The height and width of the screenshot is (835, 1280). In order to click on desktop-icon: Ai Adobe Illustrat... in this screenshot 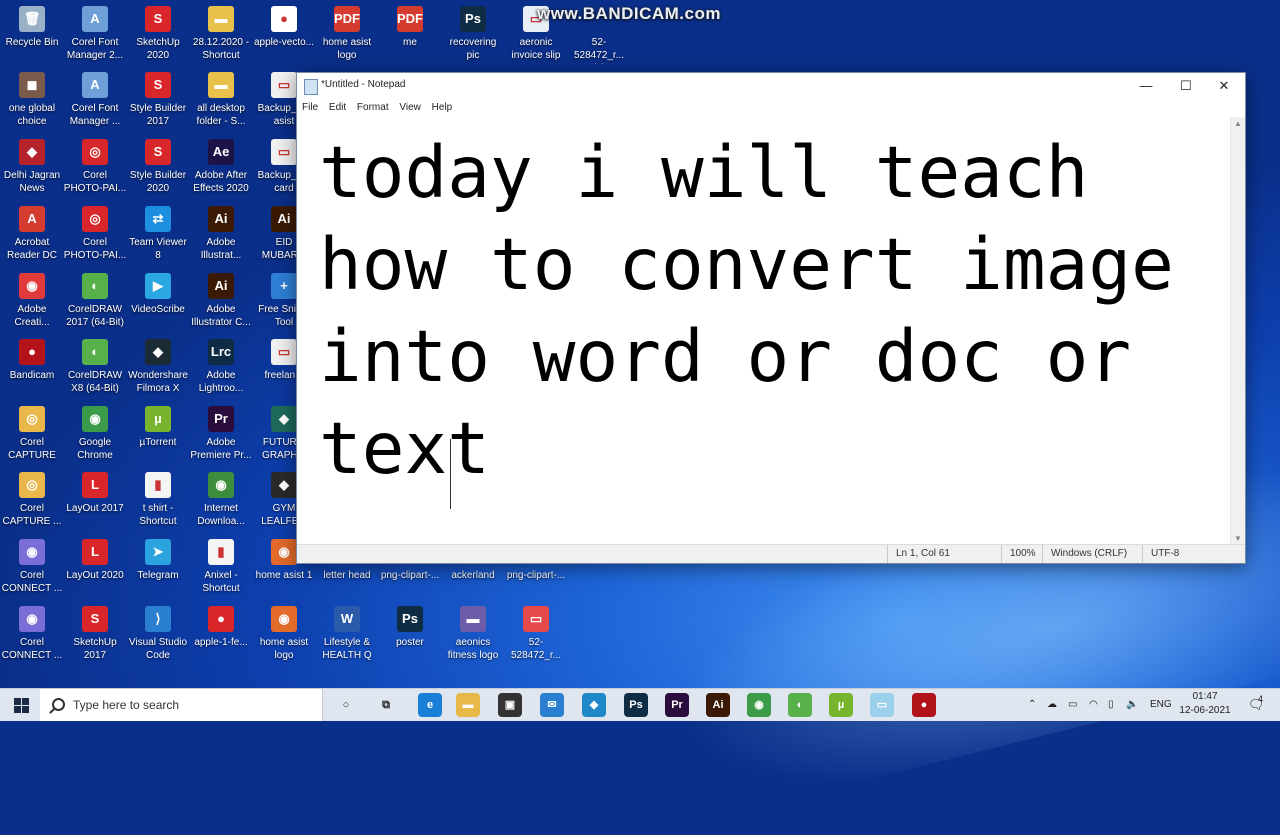, I will do `click(221, 235)`.